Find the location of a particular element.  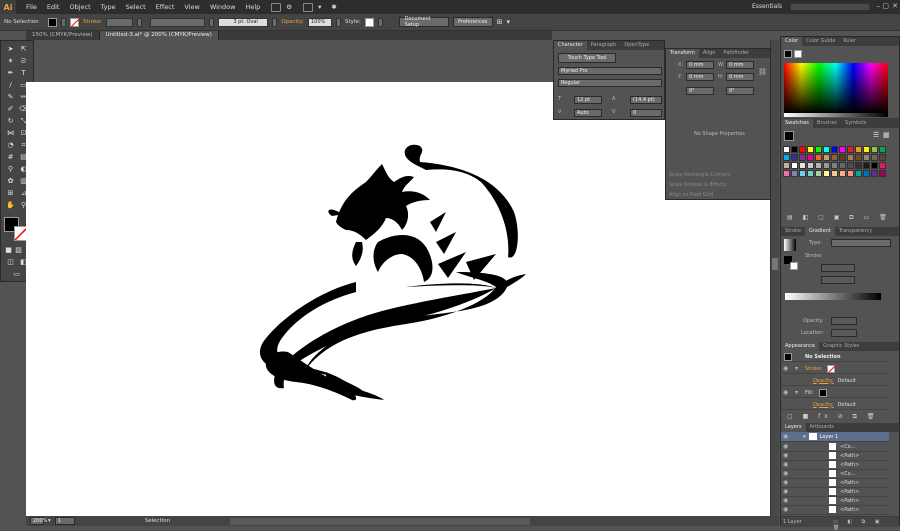

selection-tool-icon: ➤ is located at coordinates (10, 49).